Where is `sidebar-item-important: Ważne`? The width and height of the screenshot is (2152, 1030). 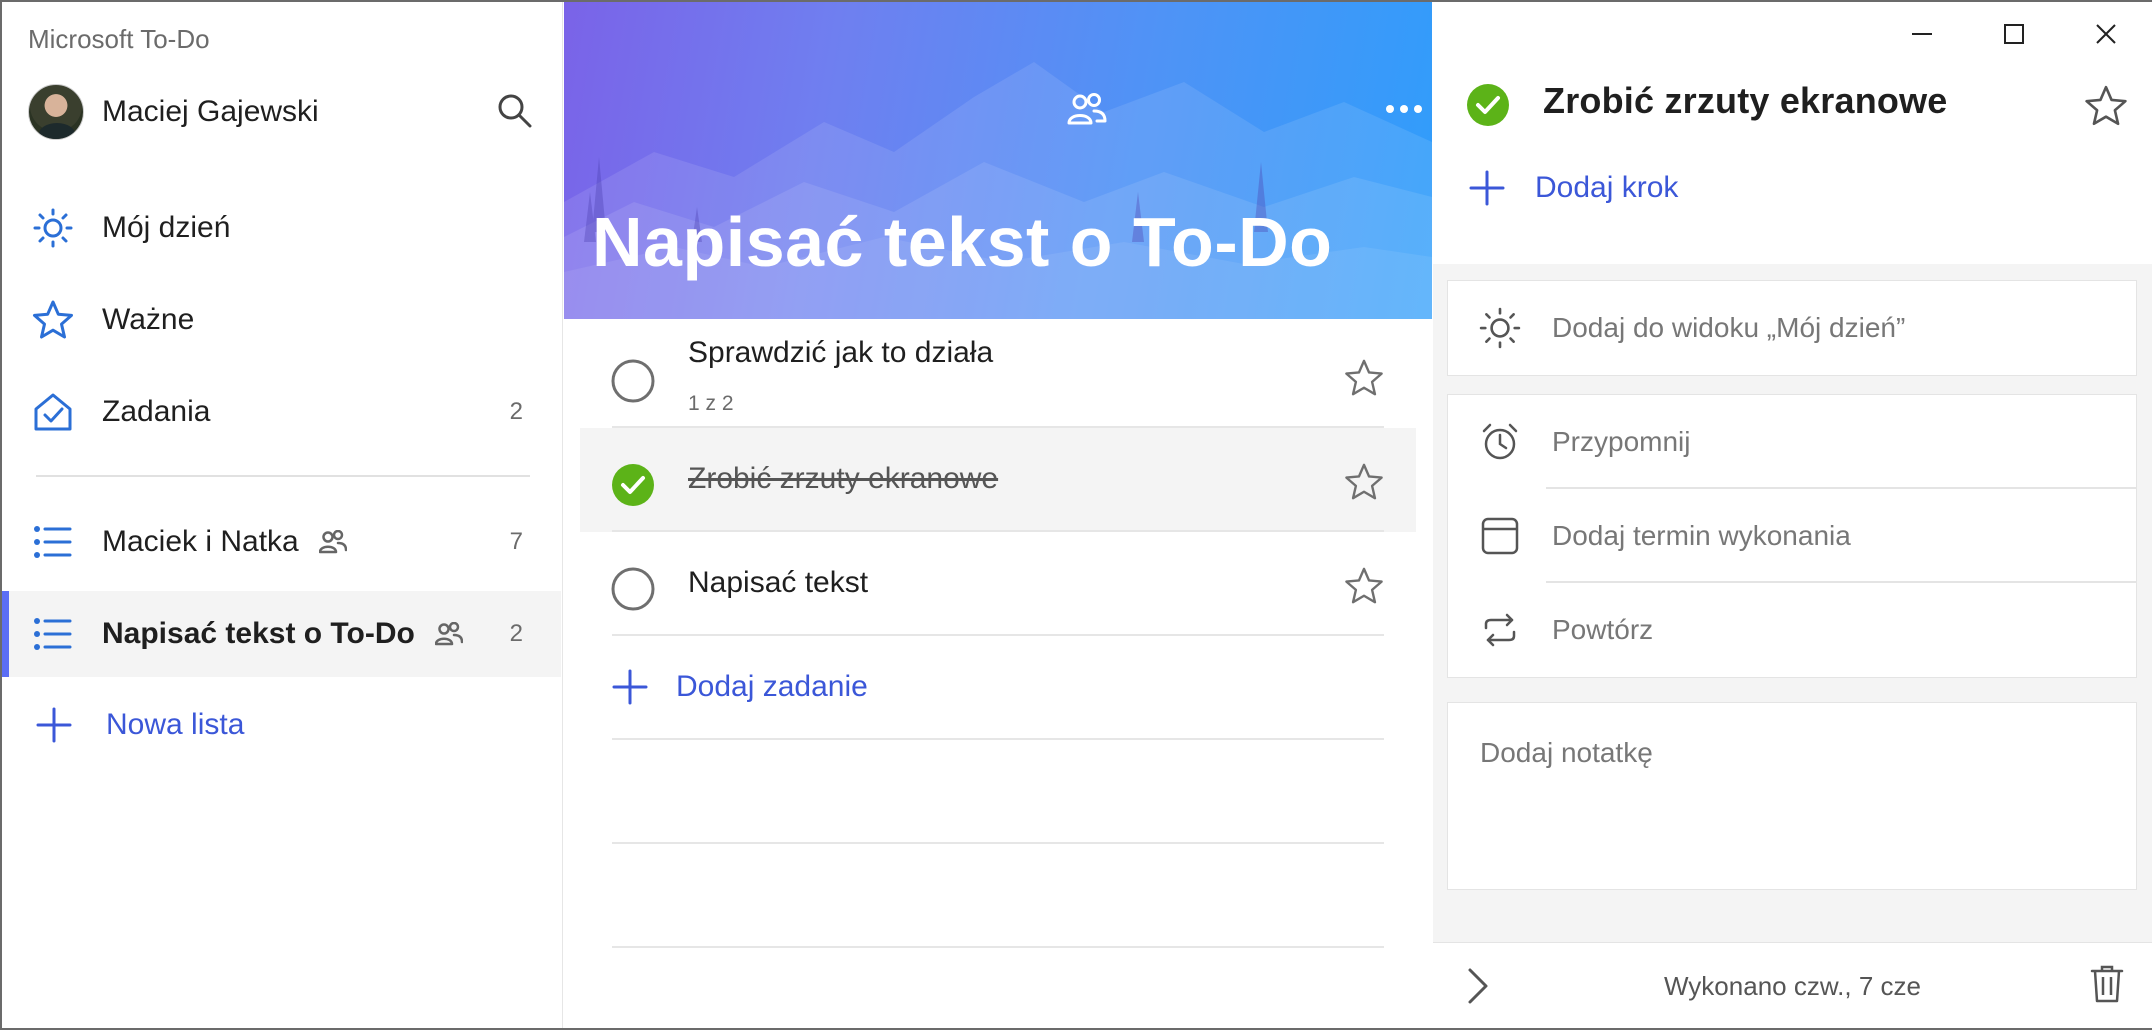 sidebar-item-important: Ważne is located at coordinates (281, 320).